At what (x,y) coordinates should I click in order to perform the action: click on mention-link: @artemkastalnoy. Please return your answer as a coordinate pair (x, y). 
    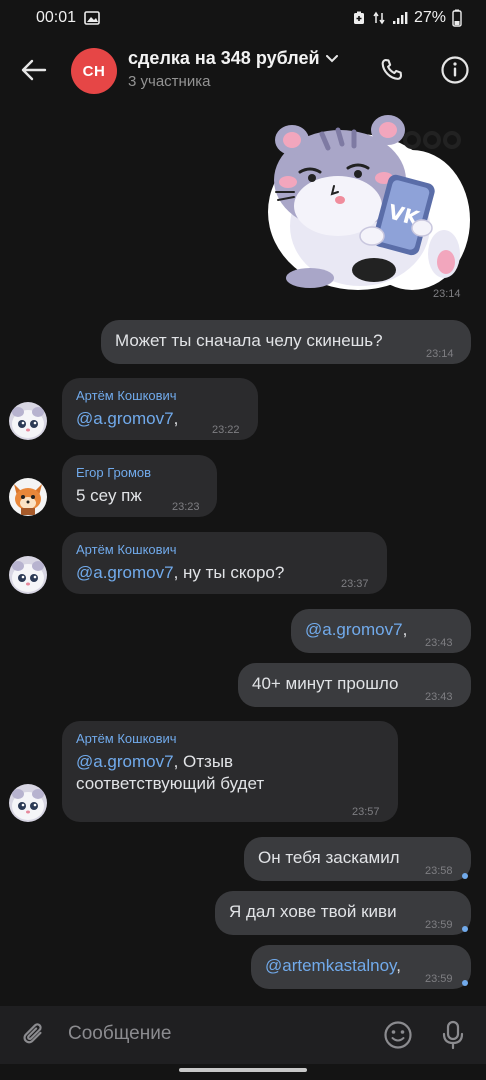
    Looking at the image, I should click on (330, 965).